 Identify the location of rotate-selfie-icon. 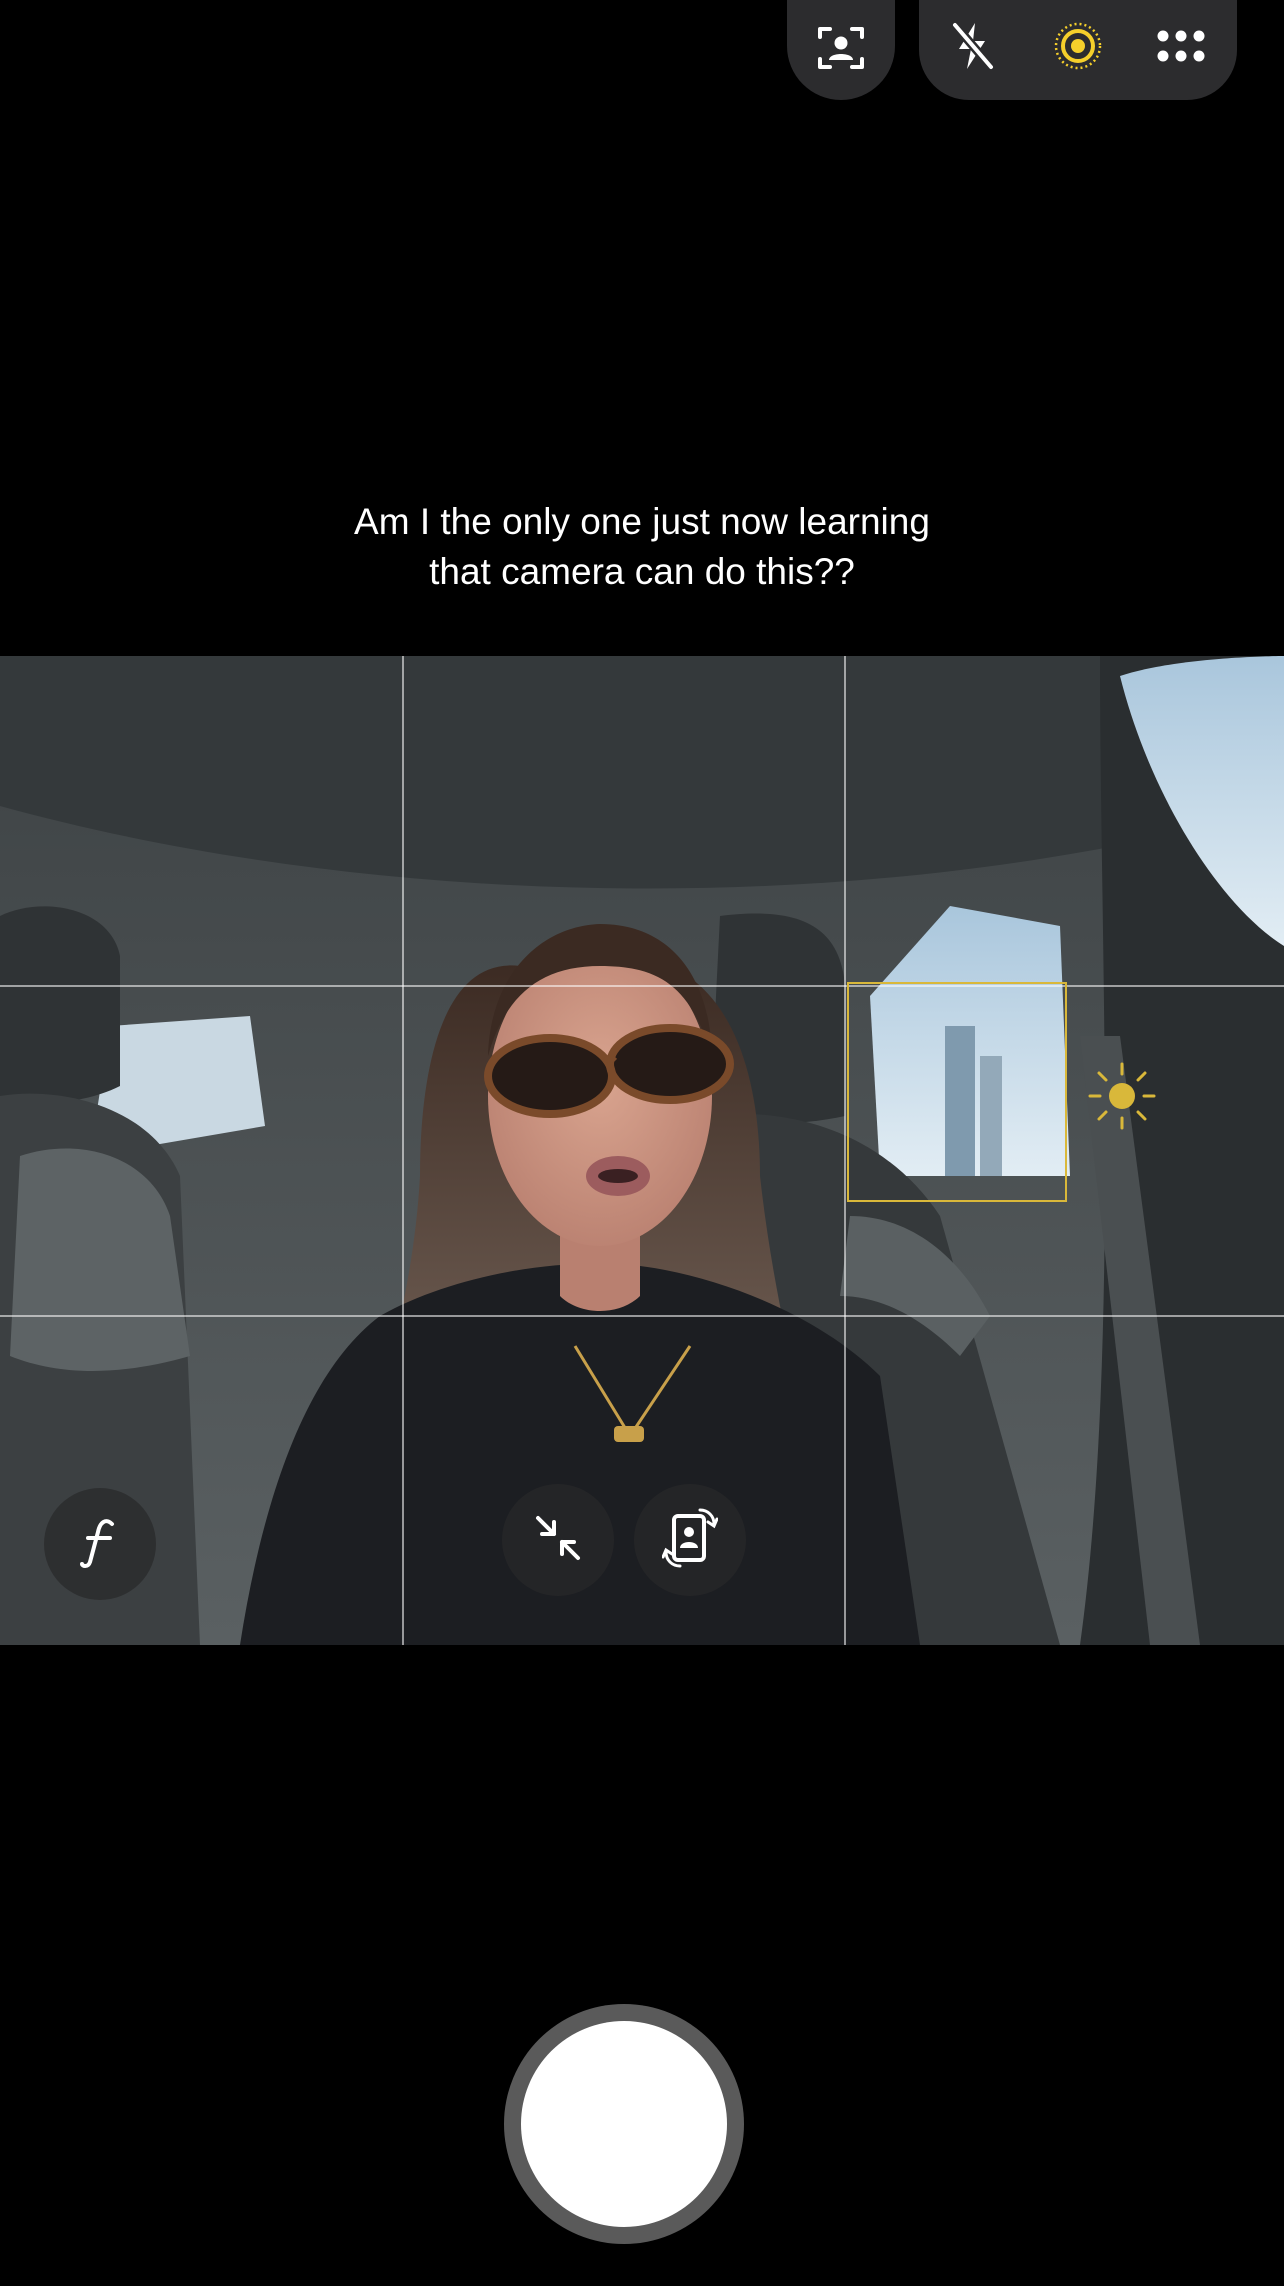
(690, 1540).